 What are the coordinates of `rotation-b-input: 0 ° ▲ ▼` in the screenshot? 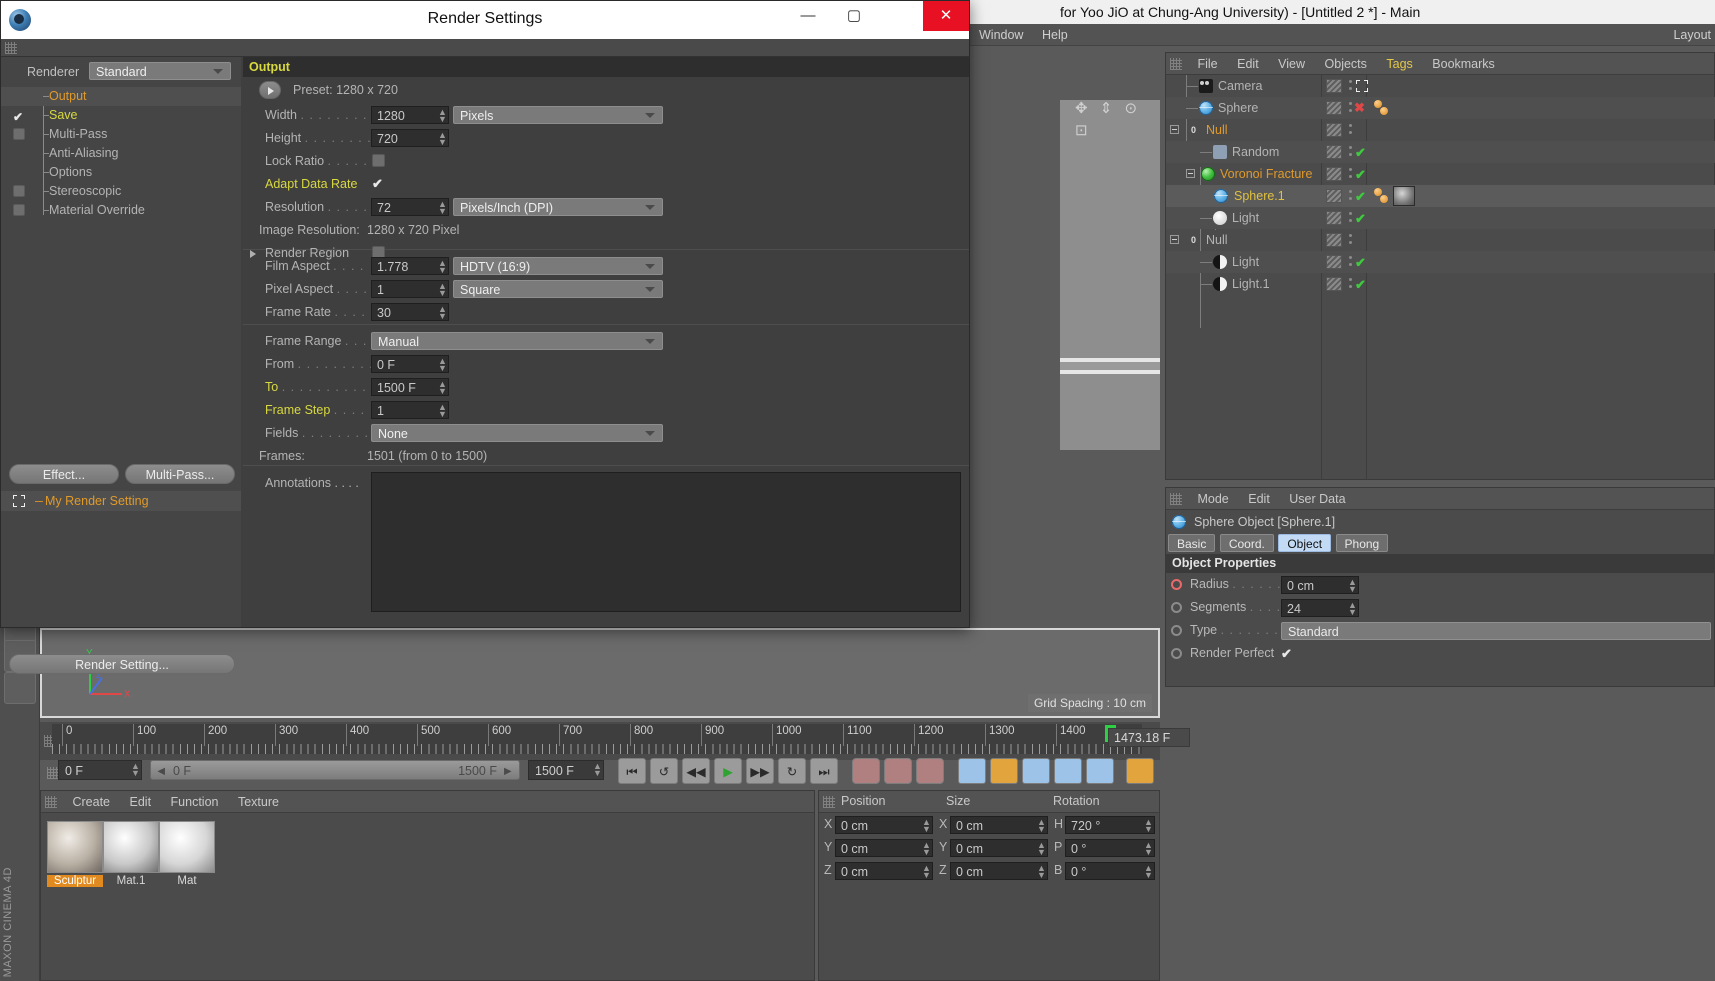 It's located at (1110, 871).